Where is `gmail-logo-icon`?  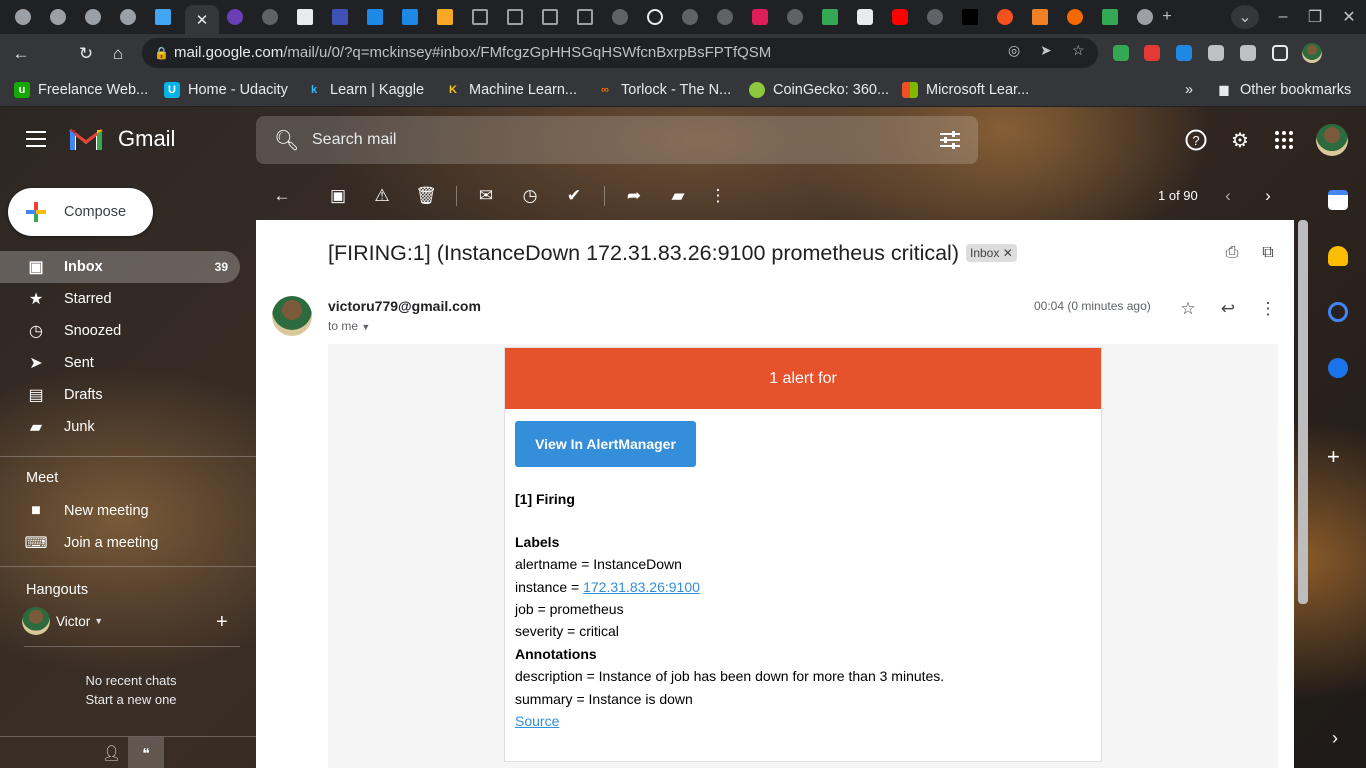 gmail-logo-icon is located at coordinates (86, 138).